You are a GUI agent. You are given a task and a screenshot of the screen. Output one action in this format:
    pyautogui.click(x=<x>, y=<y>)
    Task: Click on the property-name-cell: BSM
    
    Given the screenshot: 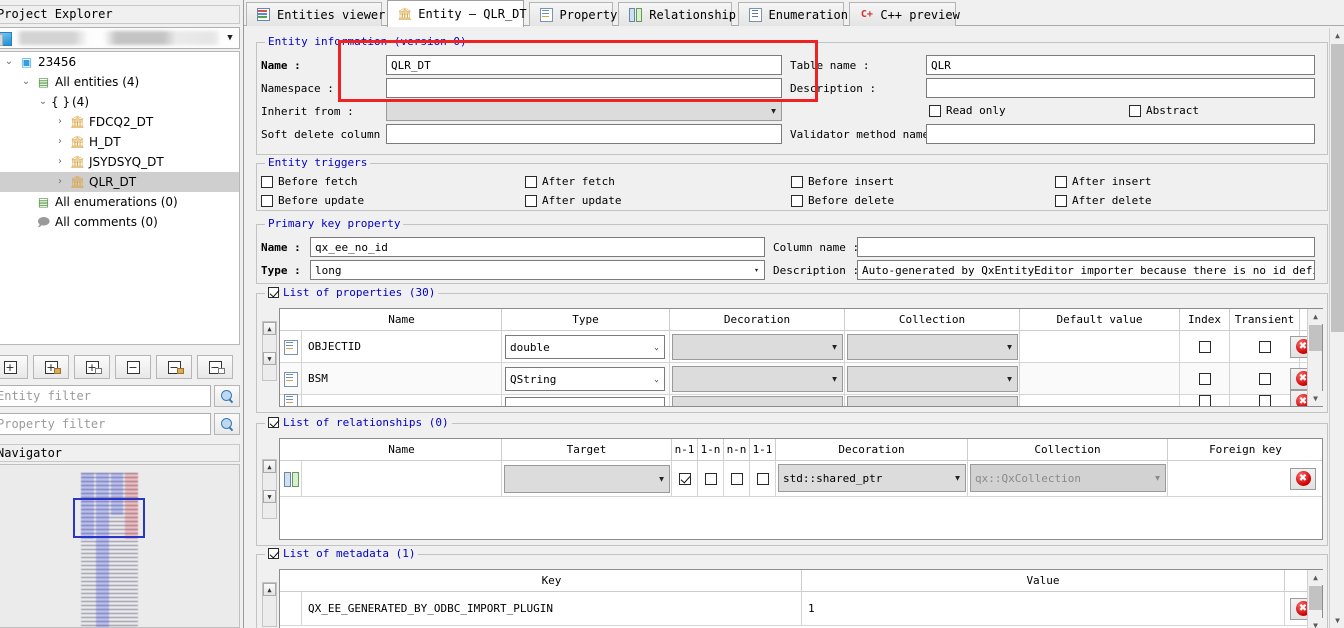 What is the action you would take?
    pyautogui.click(x=402, y=378)
    